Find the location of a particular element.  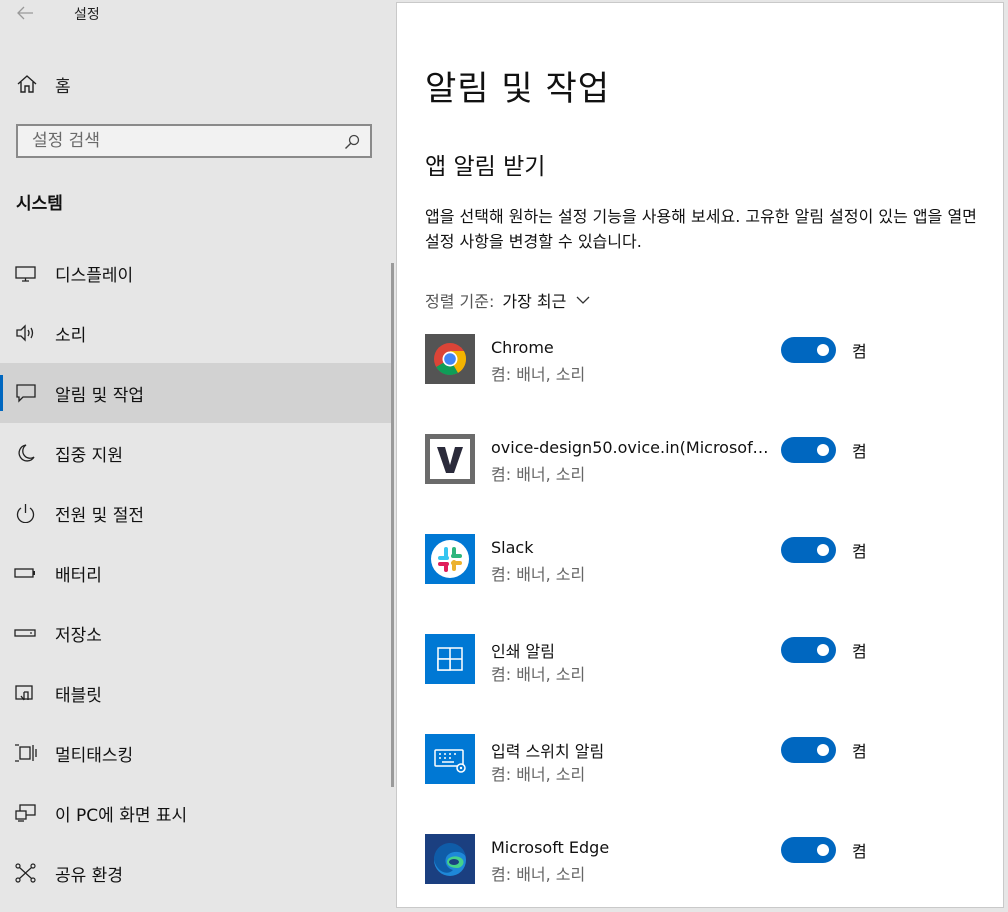

chrome-icon is located at coordinates (450, 359).